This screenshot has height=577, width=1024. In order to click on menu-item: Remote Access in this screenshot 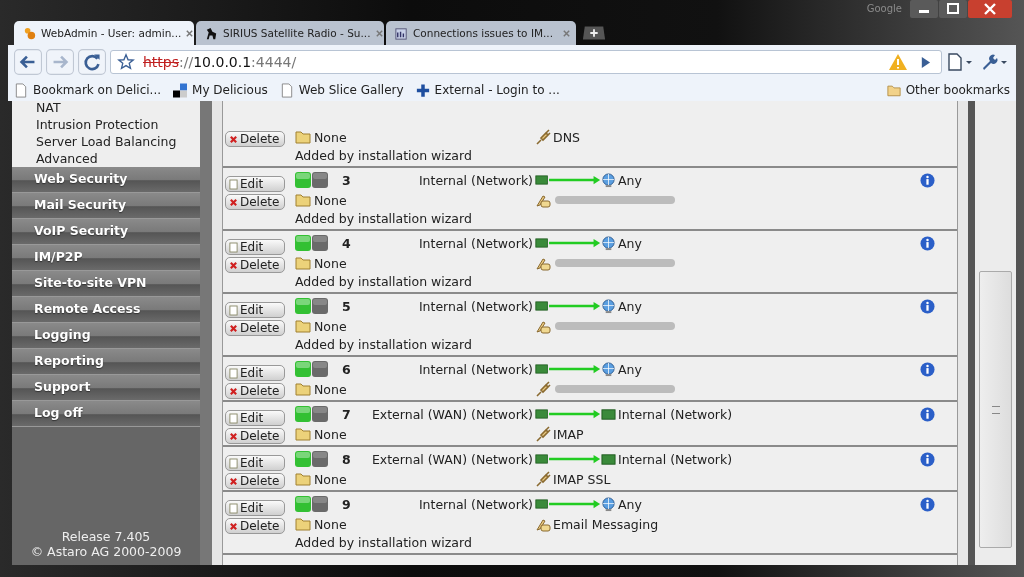, I will do `click(106, 310)`.